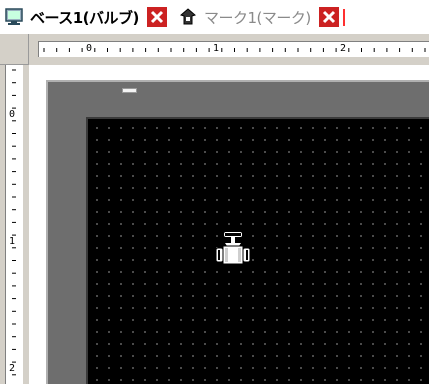  Describe the element at coordinates (344, 17) in the screenshot. I see `tab-cursor` at that location.